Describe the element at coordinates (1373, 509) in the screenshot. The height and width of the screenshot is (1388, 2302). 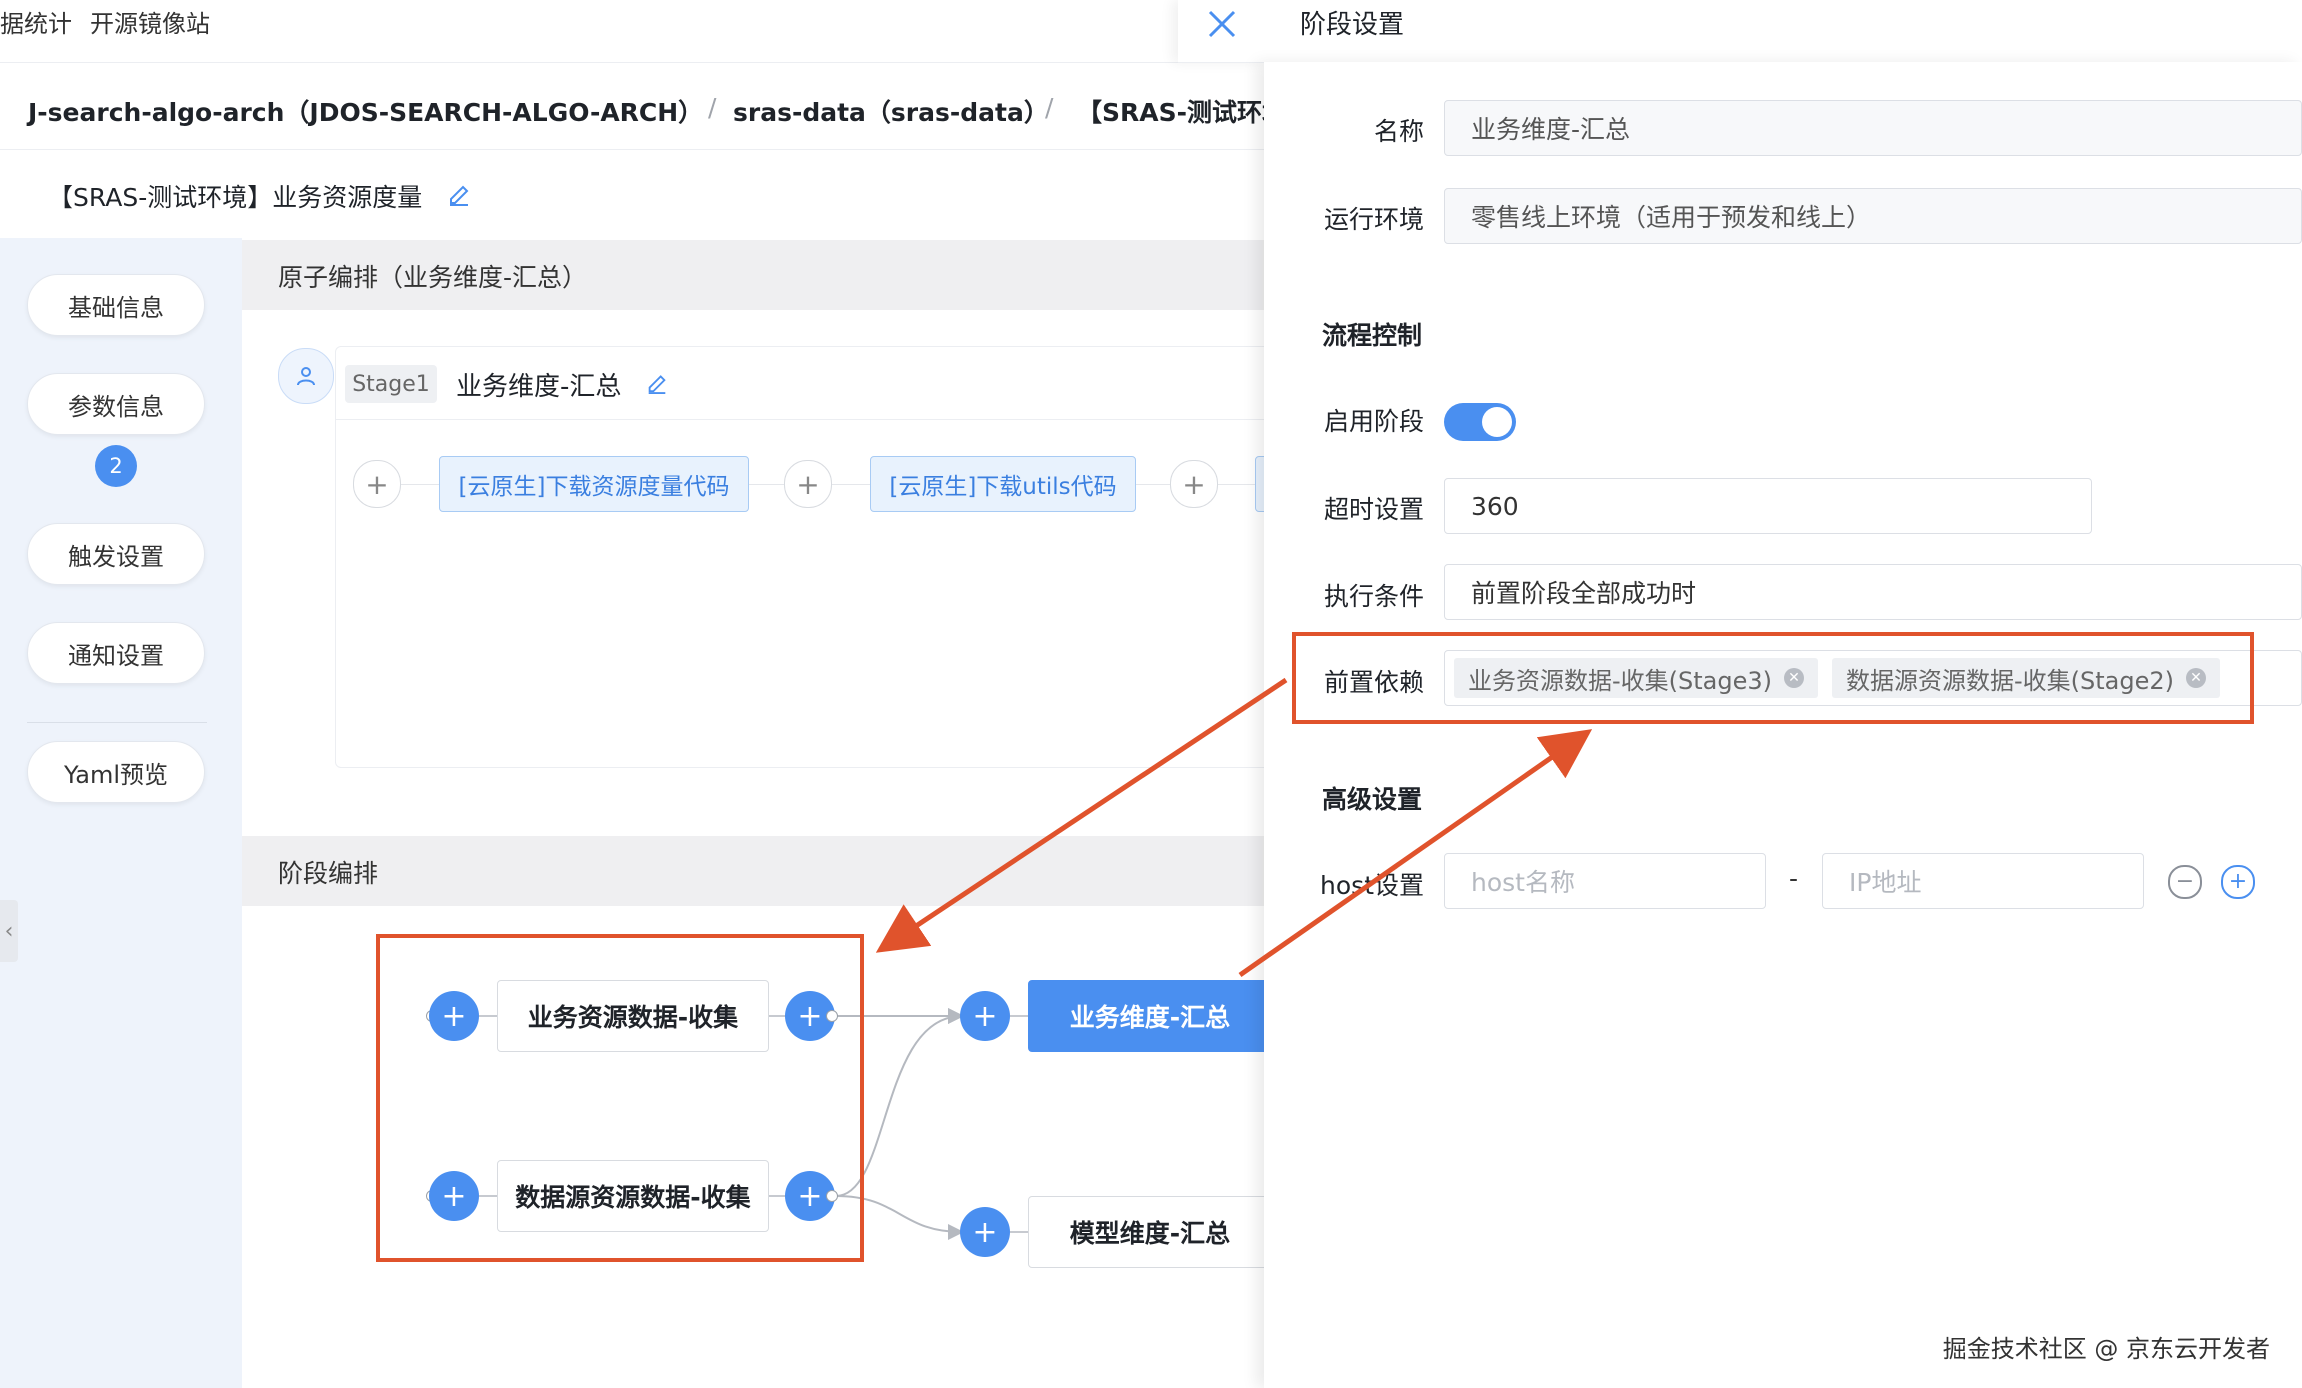
I see `timeout-label: 超时设置` at that location.